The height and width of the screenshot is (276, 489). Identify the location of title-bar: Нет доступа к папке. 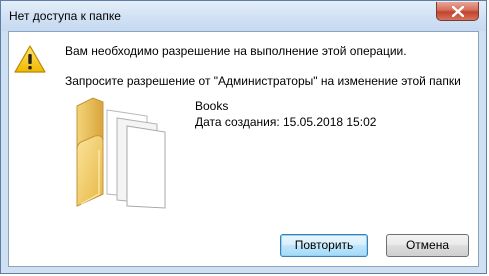
(243, 16).